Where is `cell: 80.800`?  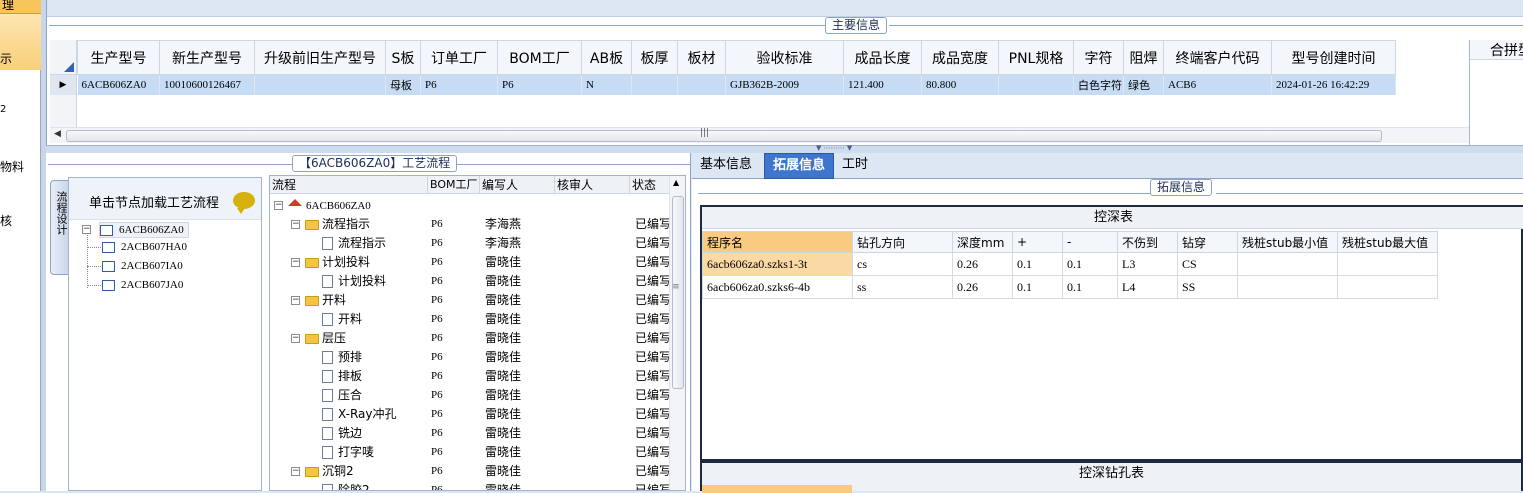
cell: 80.800 is located at coordinates (960, 84).